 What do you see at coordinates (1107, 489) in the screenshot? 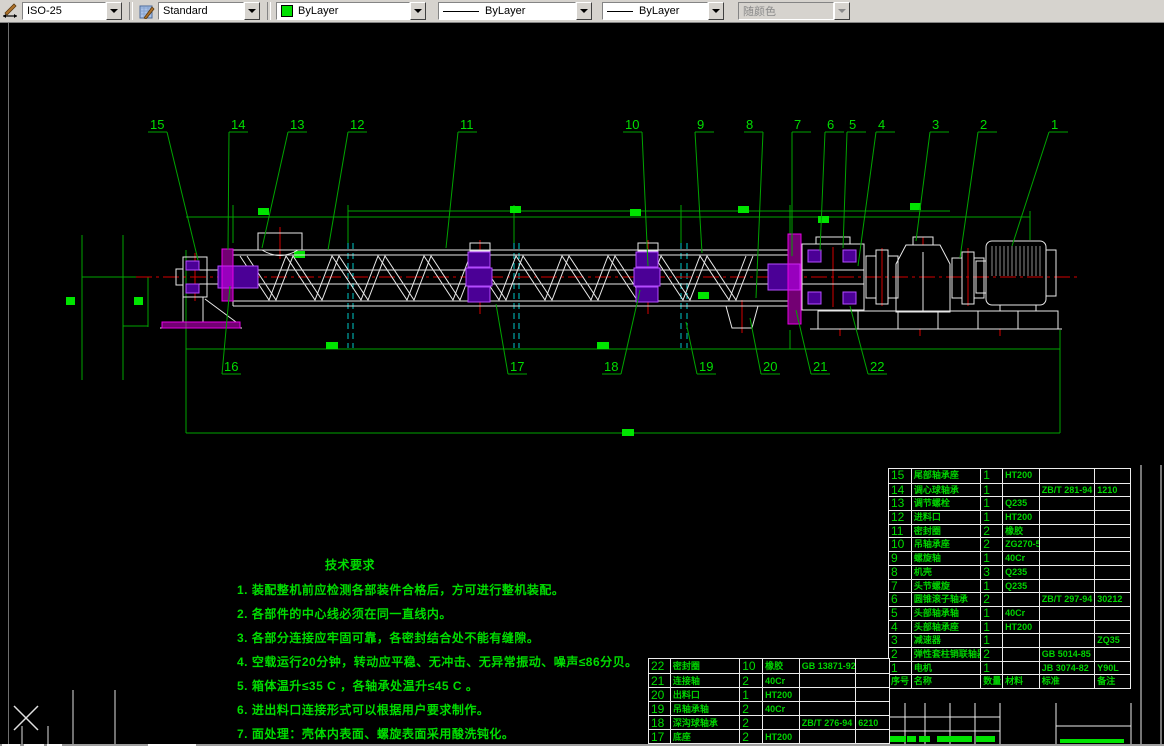
I see `bom-cell: 1210` at bounding box center [1107, 489].